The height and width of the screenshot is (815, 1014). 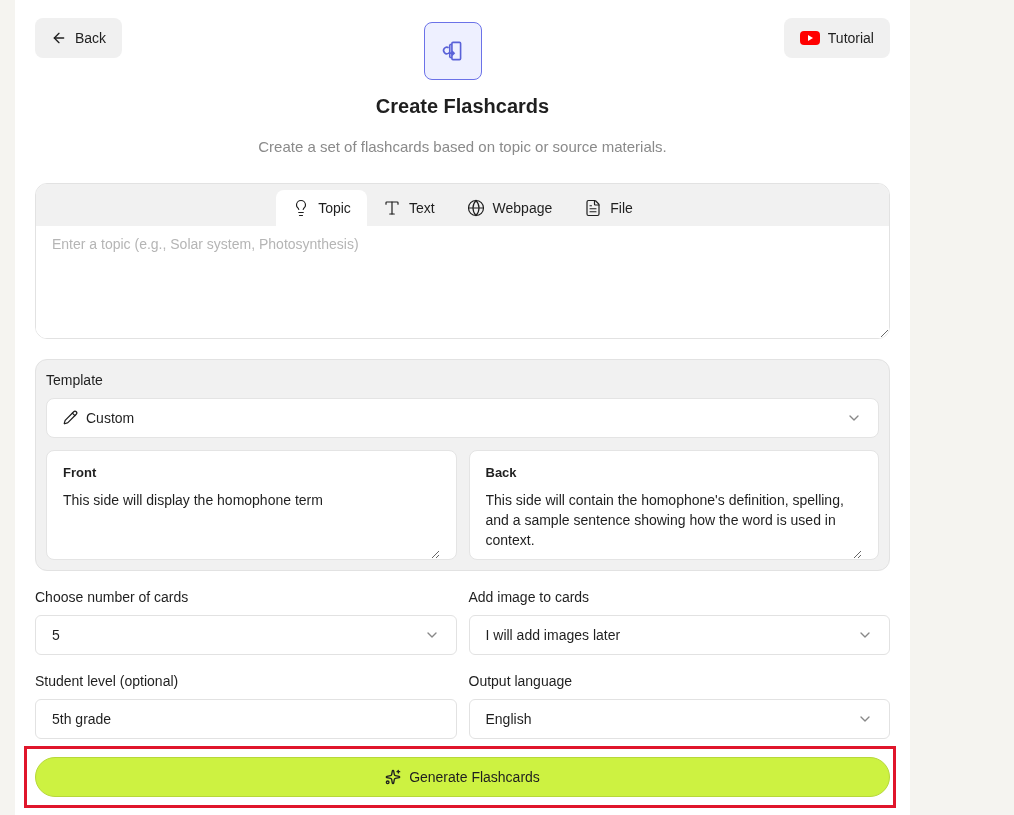 What do you see at coordinates (836, 38) in the screenshot?
I see `tutorial-button: Tutorial` at bounding box center [836, 38].